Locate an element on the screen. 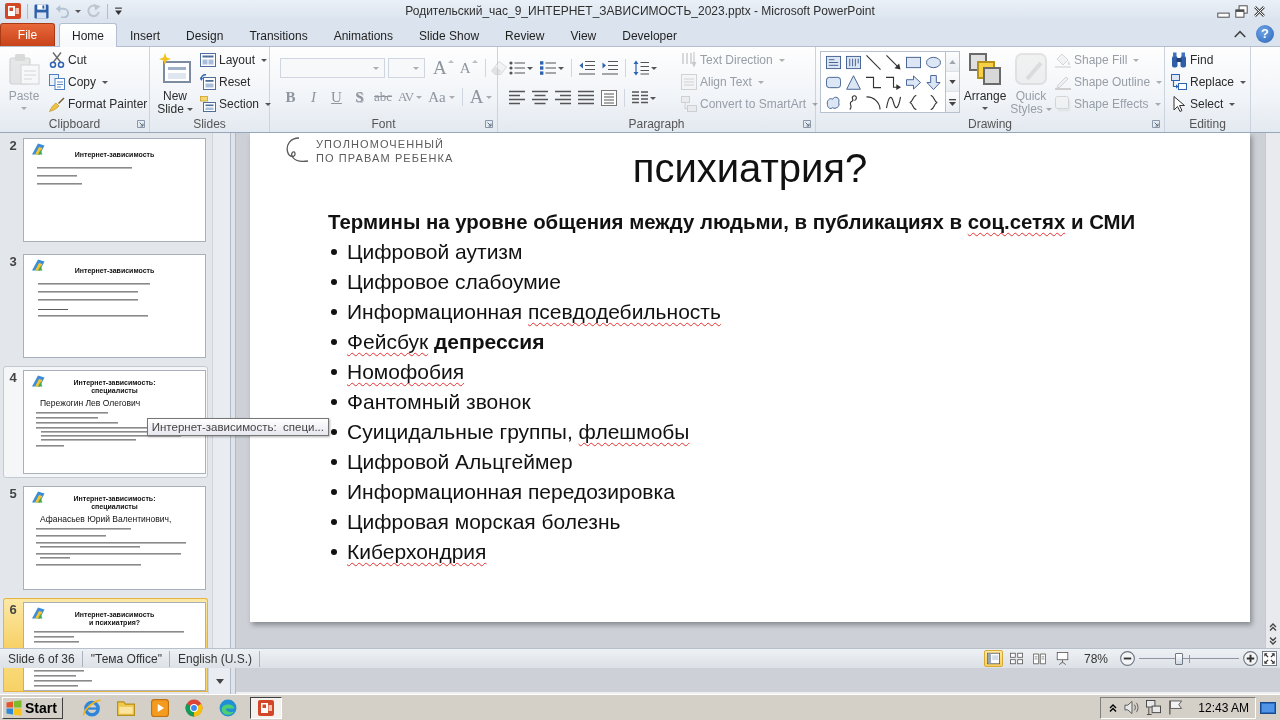 The image size is (1280, 720). zoom-in-icon is located at coordinates (1250, 658).